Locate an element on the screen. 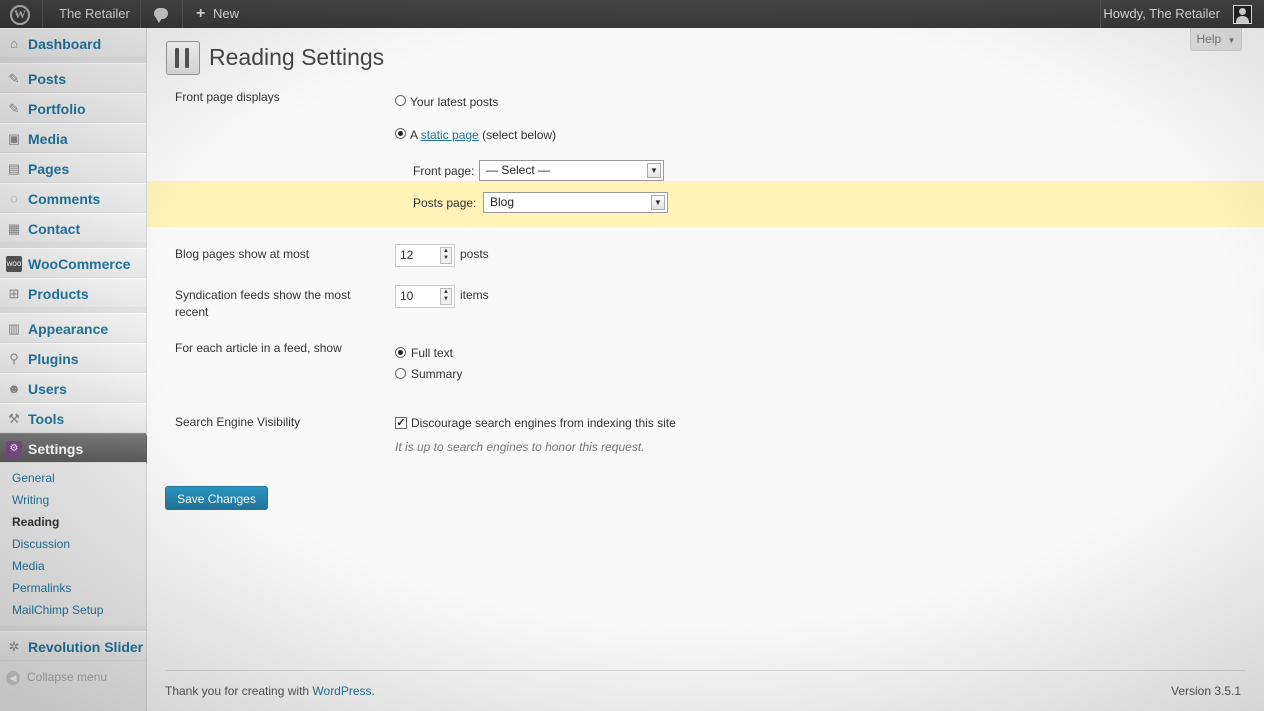 The width and height of the screenshot is (1264, 711). sidebar-item-label: Posts is located at coordinates (47, 79).